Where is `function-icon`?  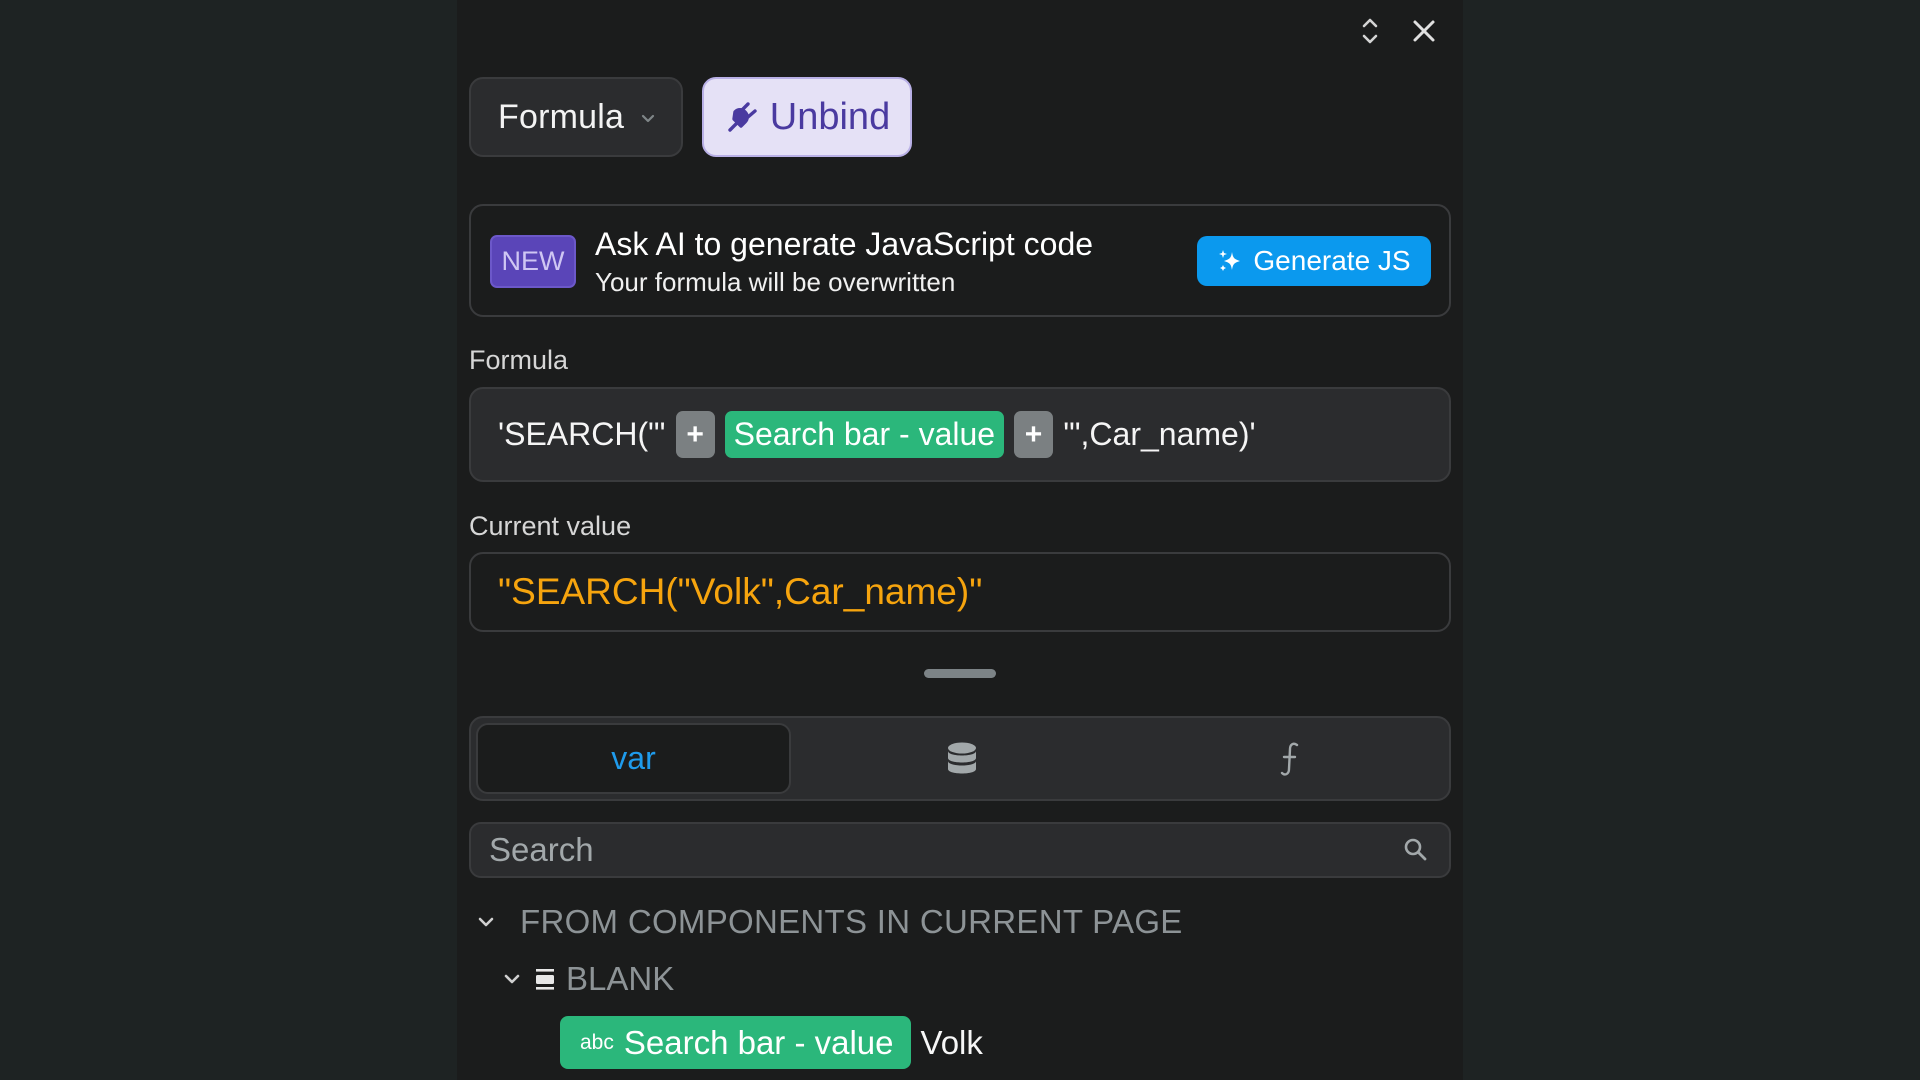
function-icon is located at coordinates (1289, 759).